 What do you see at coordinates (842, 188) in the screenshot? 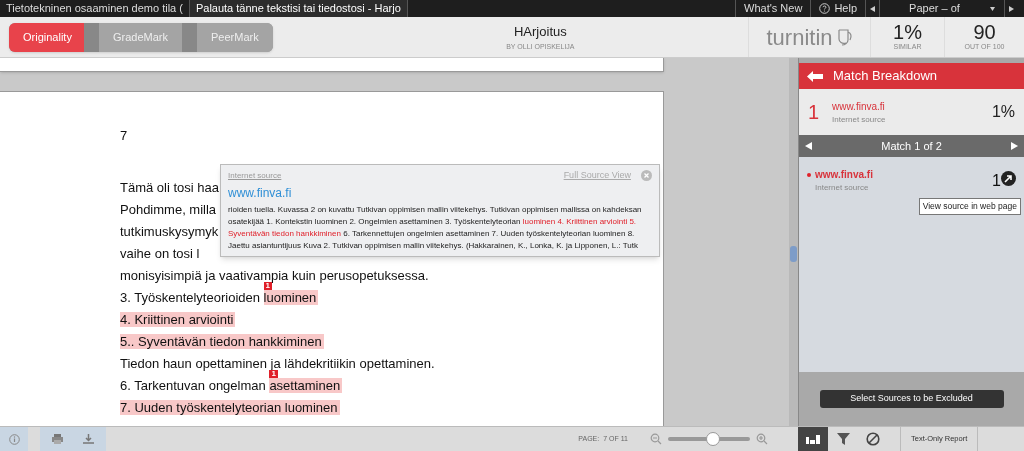
I see `match-source-type: Internet source` at bounding box center [842, 188].